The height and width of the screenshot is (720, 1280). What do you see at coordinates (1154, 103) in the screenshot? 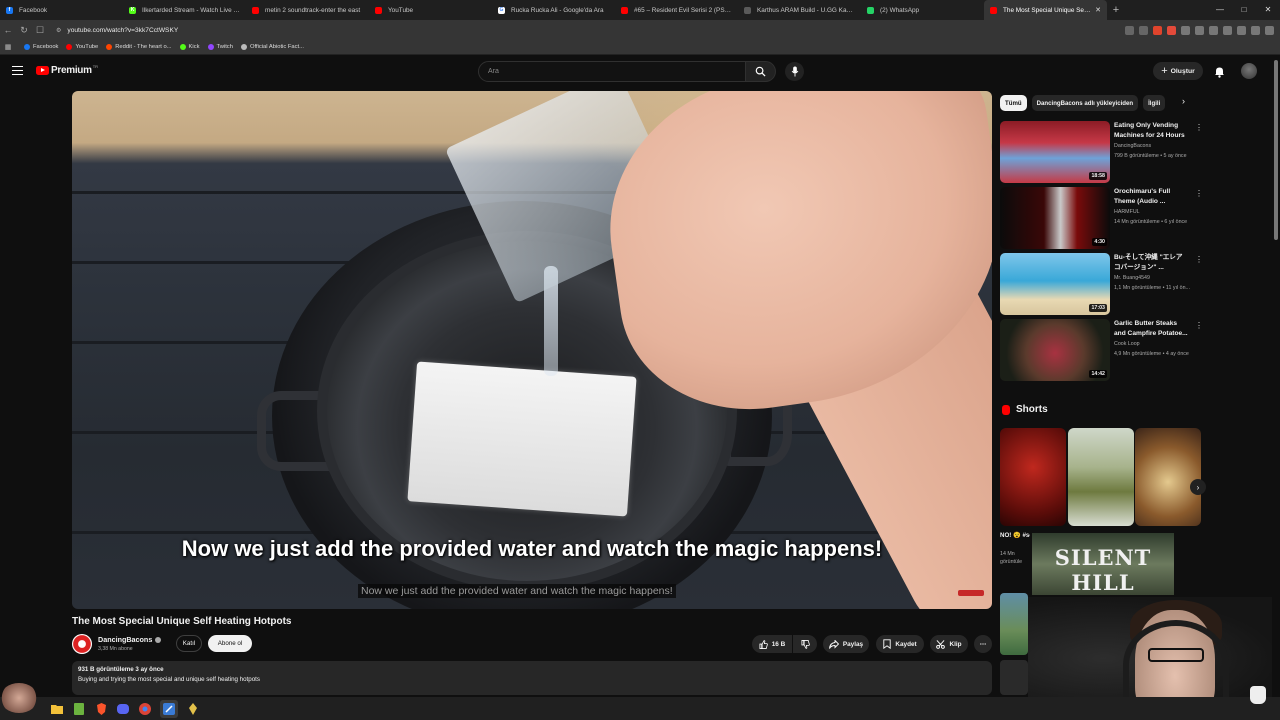
I see `filter-chip: İlgili` at bounding box center [1154, 103].